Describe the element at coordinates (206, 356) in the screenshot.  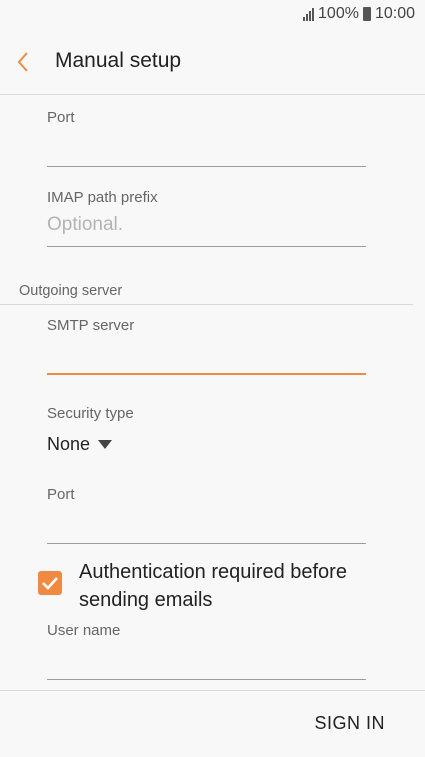
I see `smtp-server-field` at that location.